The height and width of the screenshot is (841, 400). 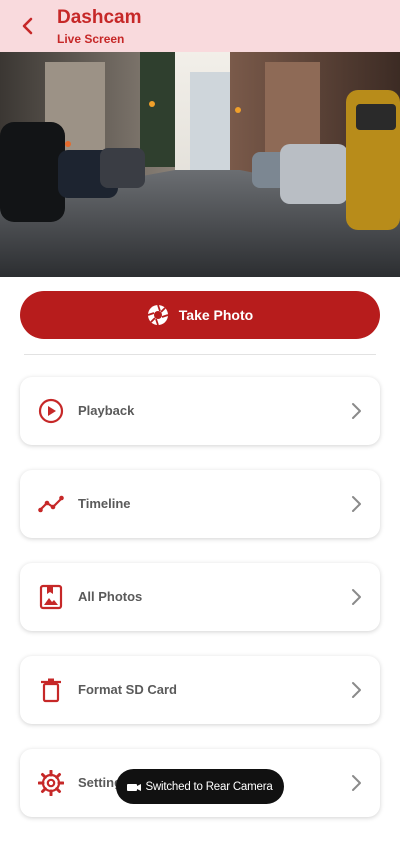 I want to click on menu-item-label: Format SD Card, so click(x=127, y=689).